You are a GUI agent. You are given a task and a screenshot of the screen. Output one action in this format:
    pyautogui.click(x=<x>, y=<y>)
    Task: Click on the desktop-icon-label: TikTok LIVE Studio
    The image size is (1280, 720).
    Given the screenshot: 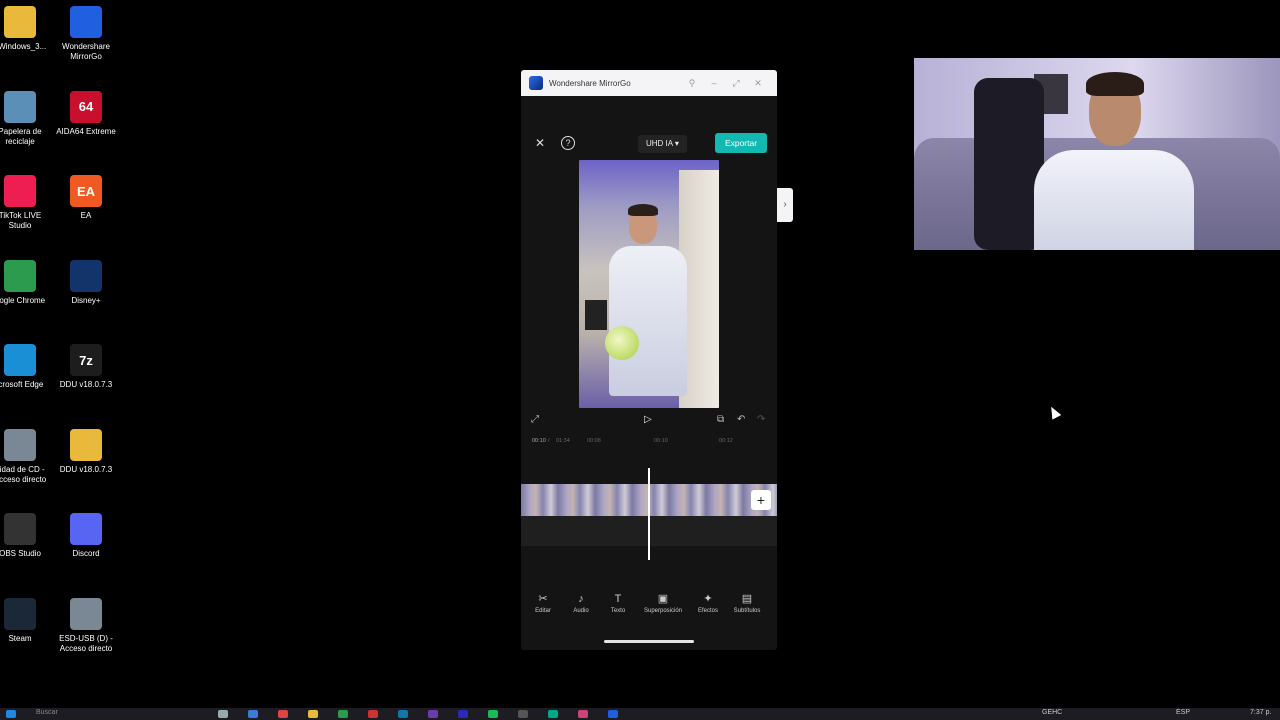 What is the action you would take?
    pyautogui.click(x=21, y=220)
    